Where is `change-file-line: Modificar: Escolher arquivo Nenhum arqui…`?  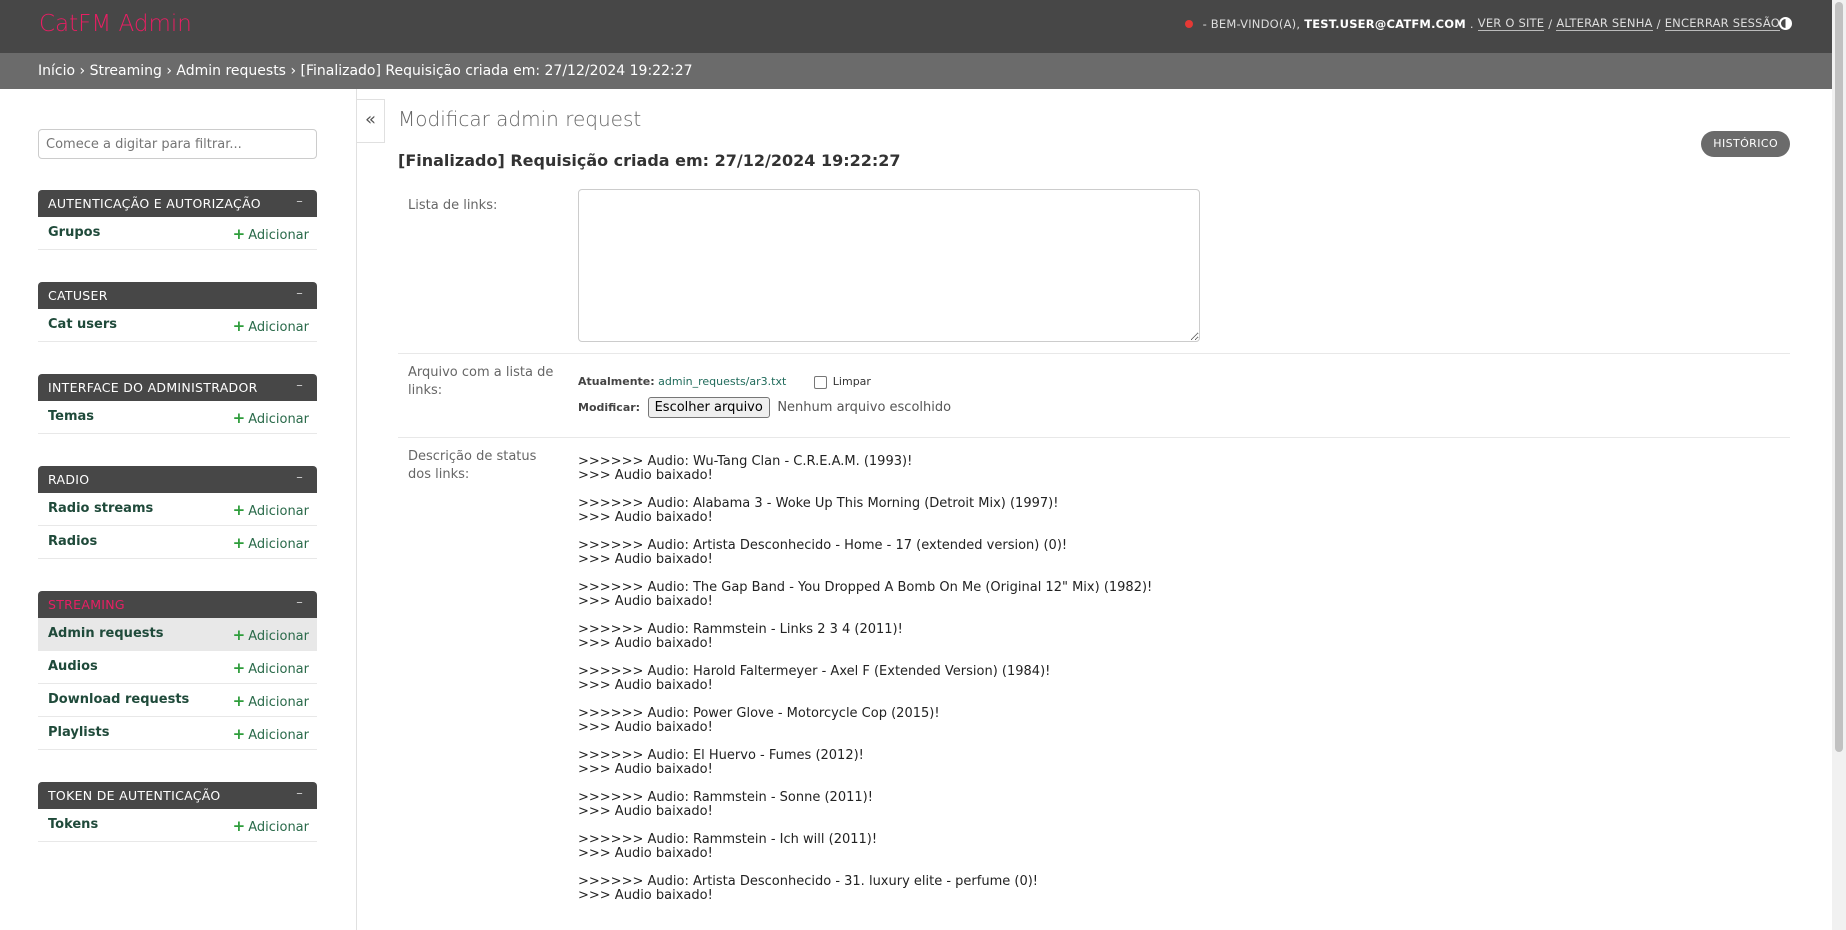
change-file-line: Modificar: Escolher arquivo Nenhum arqui… is located at coordinates (764, 407).